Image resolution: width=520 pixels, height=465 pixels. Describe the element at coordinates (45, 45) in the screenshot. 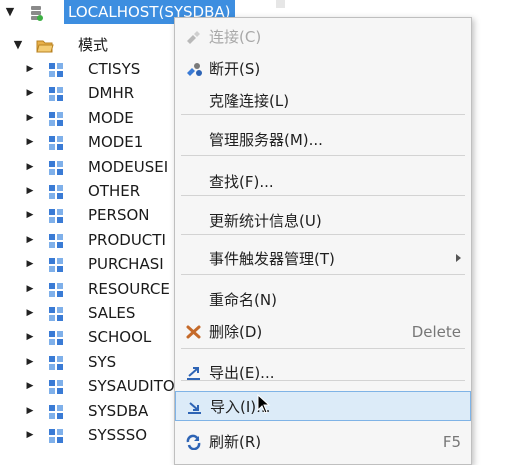

I see `folder-open-icon` at that location.